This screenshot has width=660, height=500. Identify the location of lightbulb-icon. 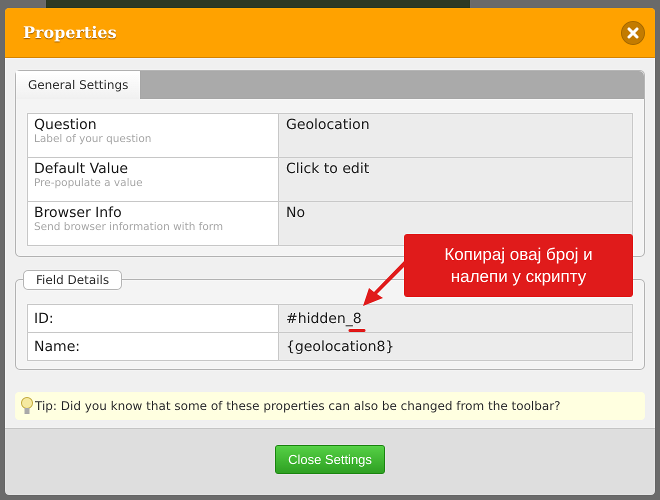
(27, 406).